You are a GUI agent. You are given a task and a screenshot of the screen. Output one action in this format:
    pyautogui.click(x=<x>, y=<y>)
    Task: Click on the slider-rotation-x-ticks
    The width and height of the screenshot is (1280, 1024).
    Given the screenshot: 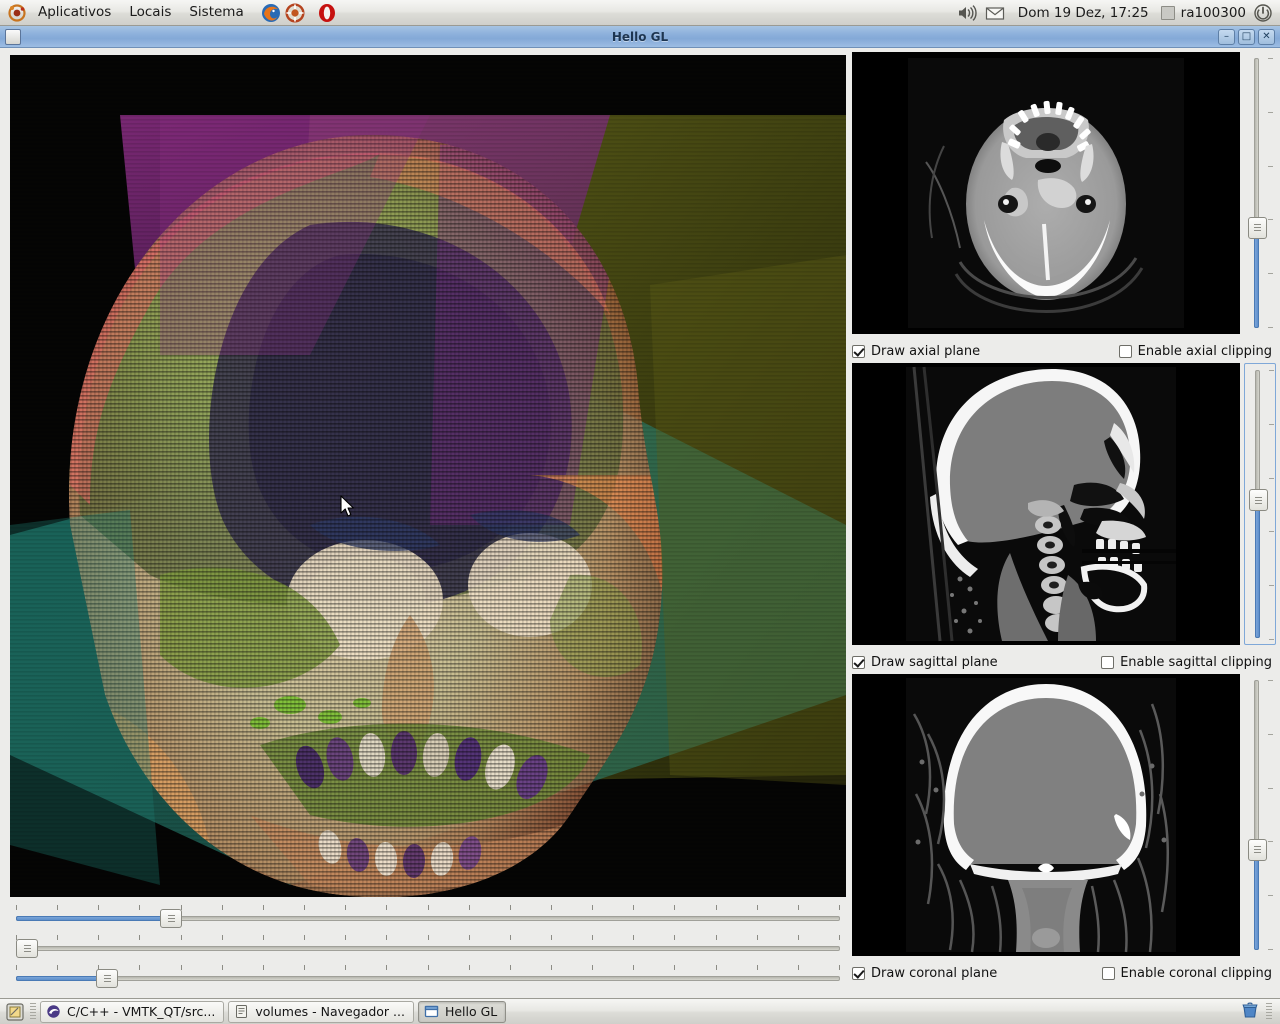 What is the action you would take?
    pyautogui.click(x=428, y=908)
    